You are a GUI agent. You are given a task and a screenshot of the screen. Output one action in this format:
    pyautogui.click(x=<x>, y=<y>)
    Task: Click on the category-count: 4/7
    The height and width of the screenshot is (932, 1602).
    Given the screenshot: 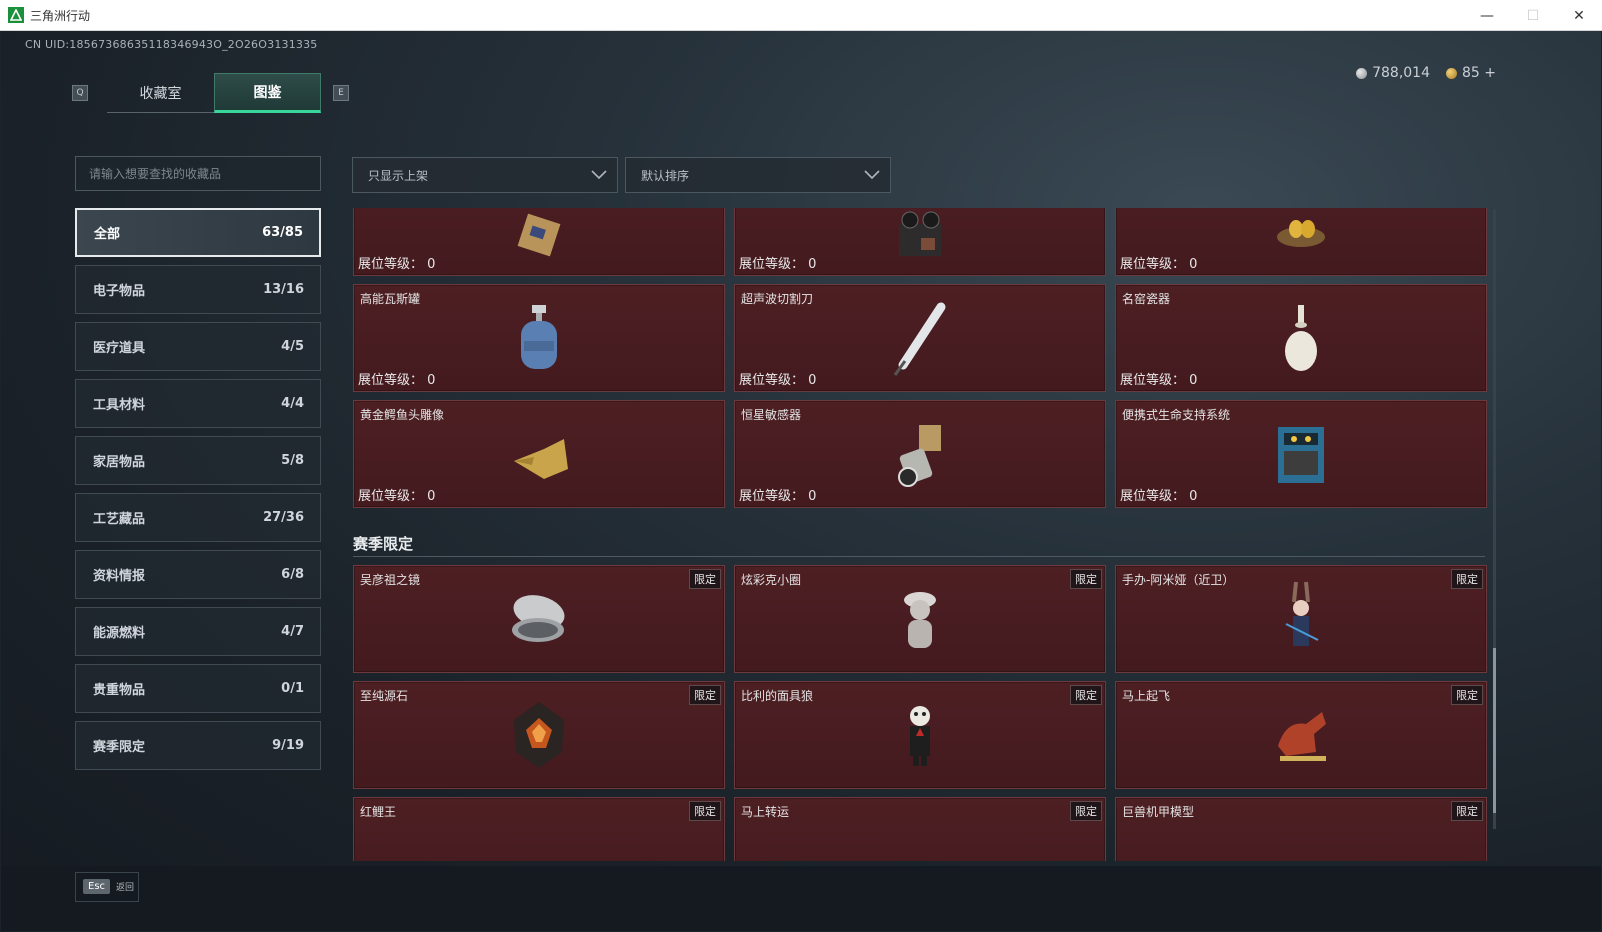 What is the action you would take?
    pyautogui.click(x=292, y=631)
    